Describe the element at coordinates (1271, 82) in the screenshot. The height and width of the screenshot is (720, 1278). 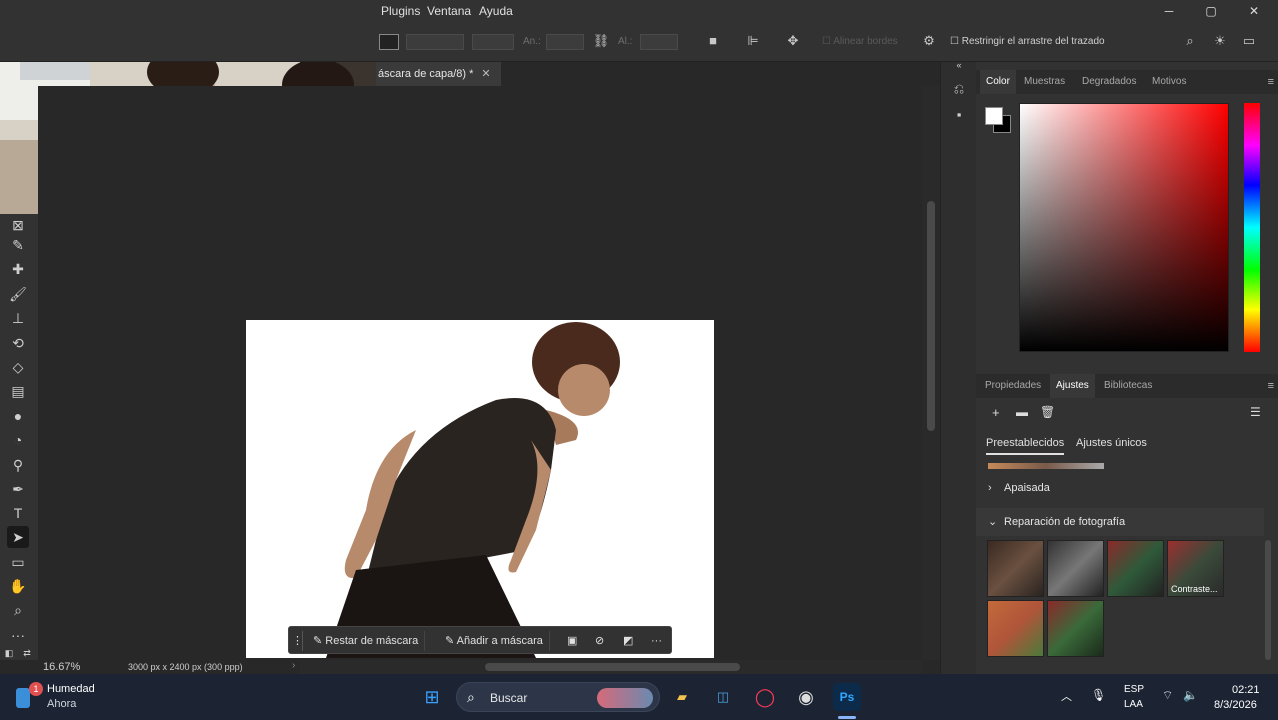
I see `color-panel-menu-icon: ≡` at that location.